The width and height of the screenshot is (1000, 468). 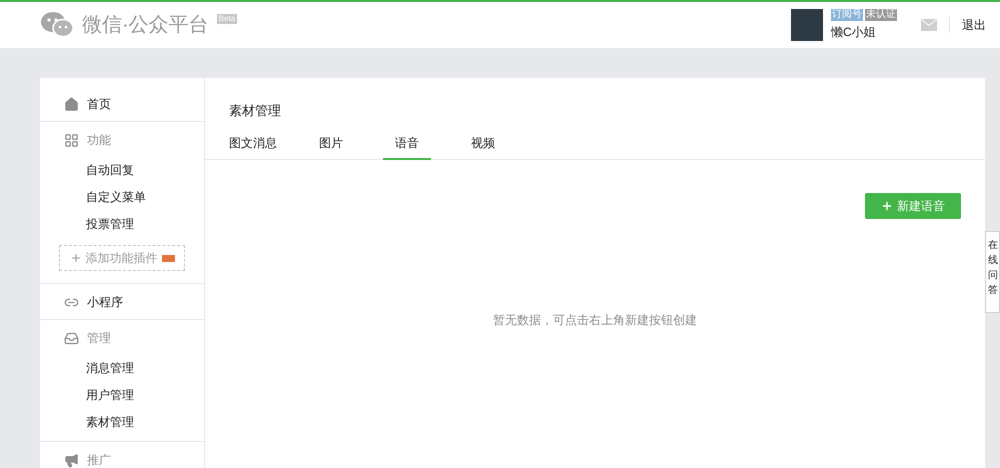 I want to click on tab: 语音, so click(x=407, y=144).